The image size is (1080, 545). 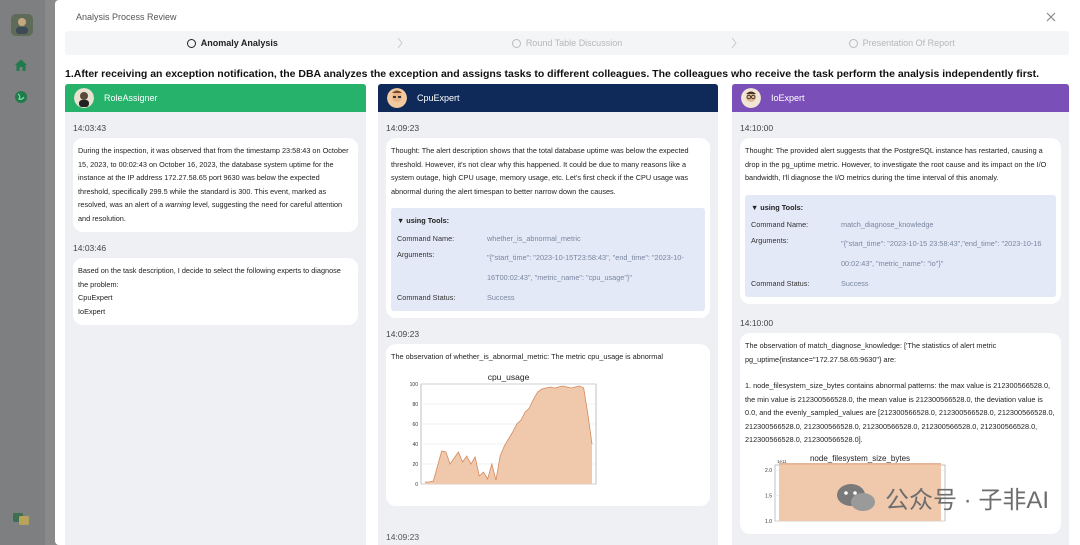 I want to click on tool-row: Command Name: match_diagnose_knowledge, so click(x=900, y=224).